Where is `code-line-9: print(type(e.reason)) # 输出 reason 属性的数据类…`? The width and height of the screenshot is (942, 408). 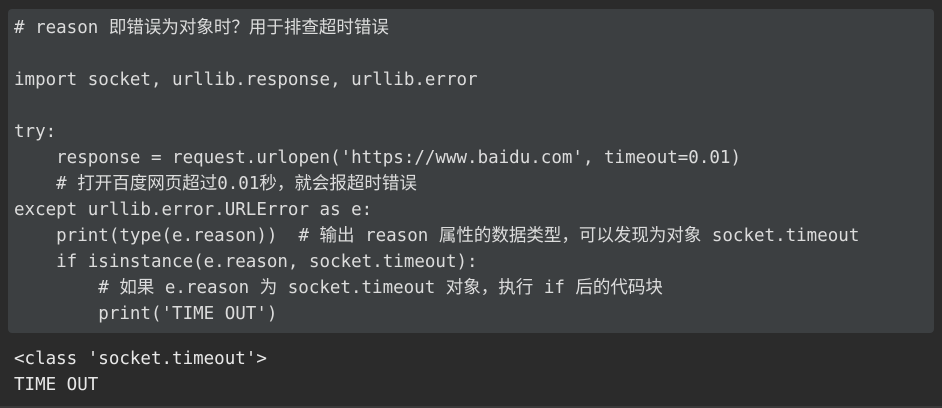 code-line-9: print(type(e.reason)) # 输出 reason 属性的数据类… is located at coordinates (437, 236).